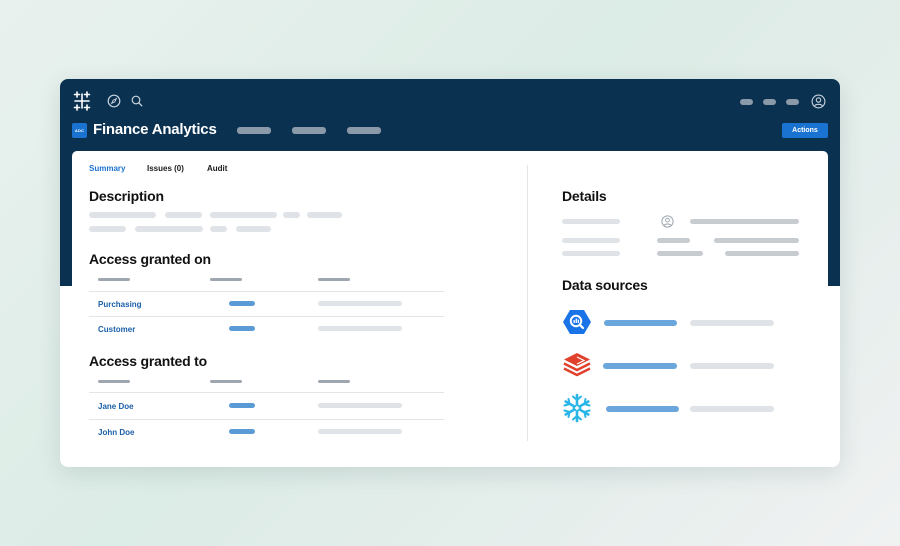 This screenshot has width=900, height=546. Describe the element at coordinates (116, 406) in the screenshot. I see `access-to-row-link: Jane Doe` at that location.